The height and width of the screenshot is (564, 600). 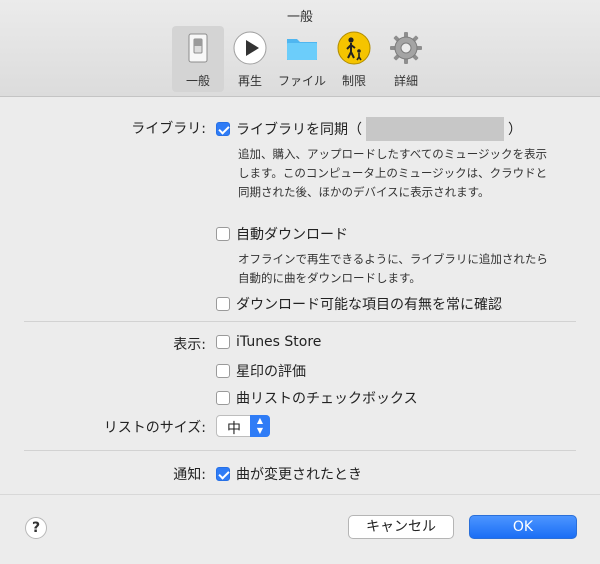 What do you see at coordinates (354, 48) in the screenshot?
I see `parental-restriction-icon` at bounding box center [354, 48].